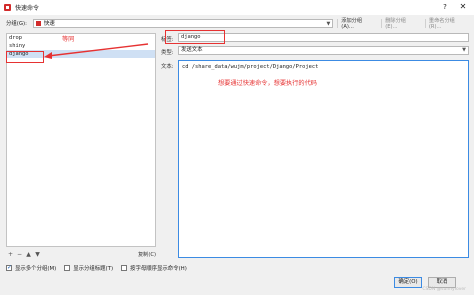  What do you see at coordinates (463, 7) in the screenshot?
I see `close-button: ✕` at bounding box center [463, 7].